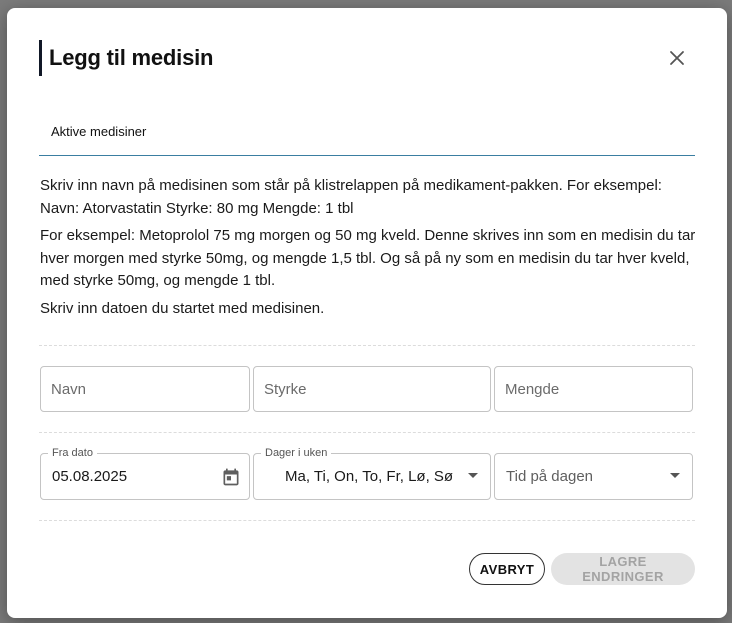  Describe the element at coordinates (145, 473) in the screenshot. I see `from-date-field: Fra dato 05.08.2025` at that location.